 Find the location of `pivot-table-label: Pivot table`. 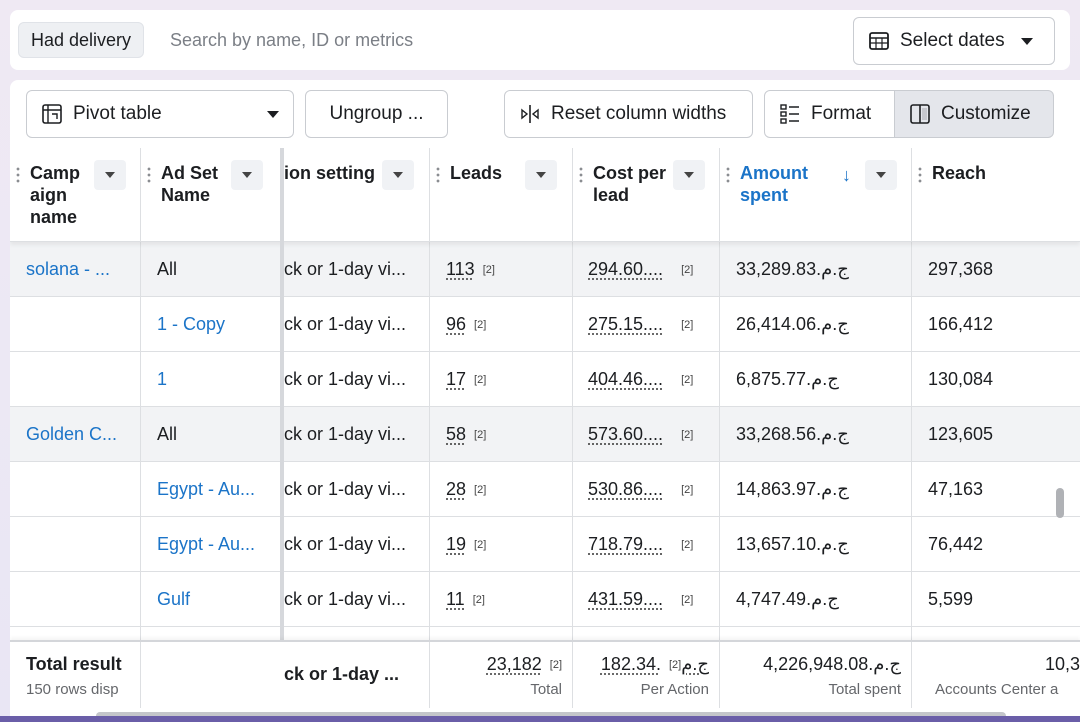

pivot-table-label: Pivot table is located at coordinates (117, 113).